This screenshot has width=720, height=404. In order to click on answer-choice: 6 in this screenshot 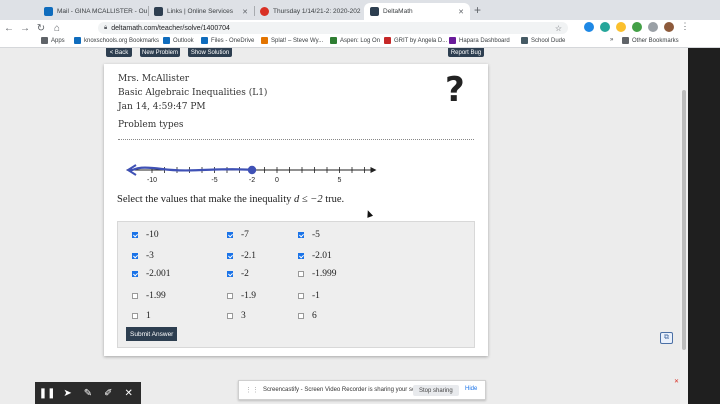, I will do `click(307, 316)`.